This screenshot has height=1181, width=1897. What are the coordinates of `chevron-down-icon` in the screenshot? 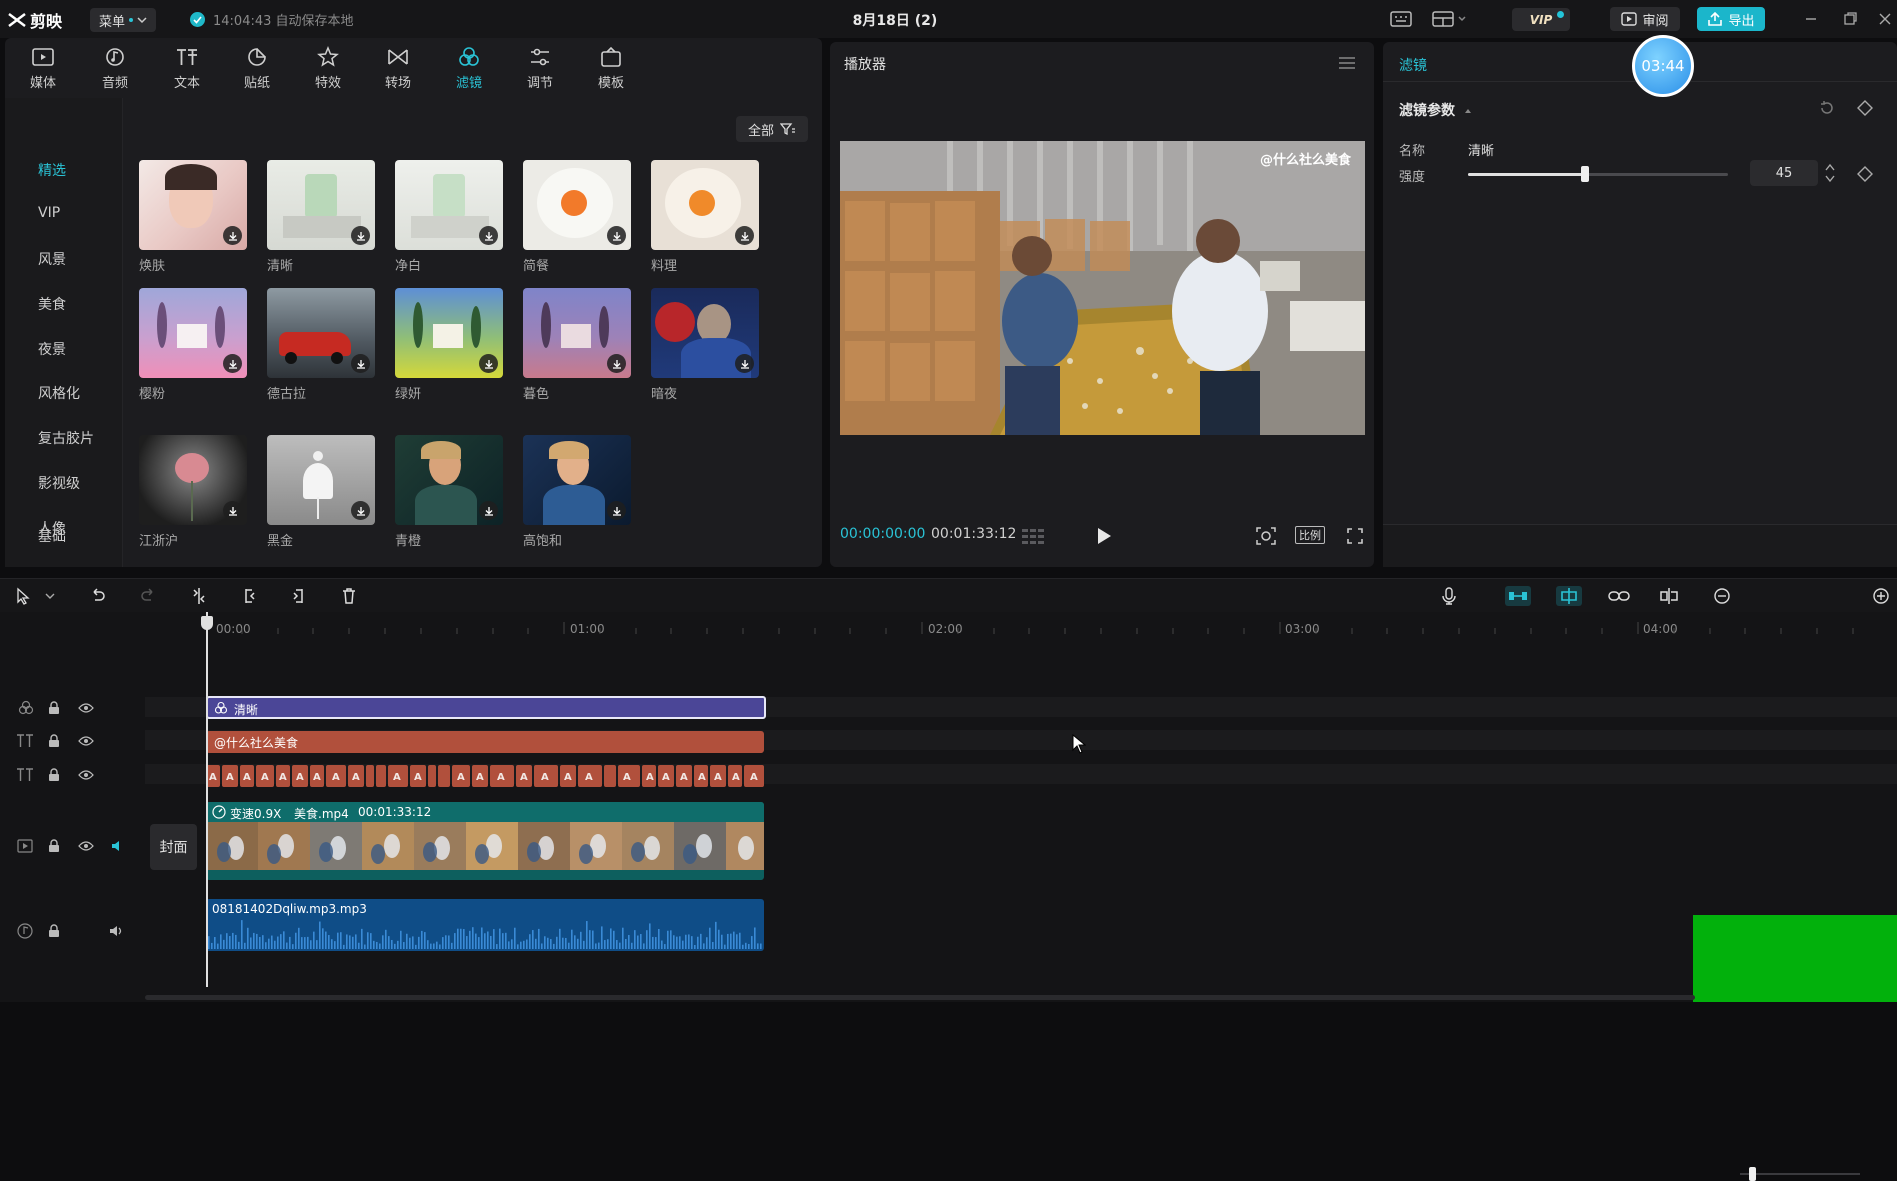 It's located at (50, 596).